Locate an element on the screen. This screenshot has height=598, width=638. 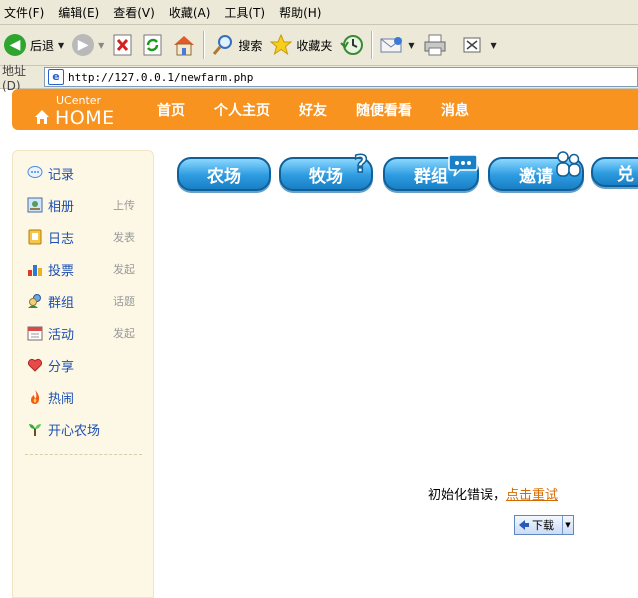
back-label: 后退 is located at coordinates (42, 45).